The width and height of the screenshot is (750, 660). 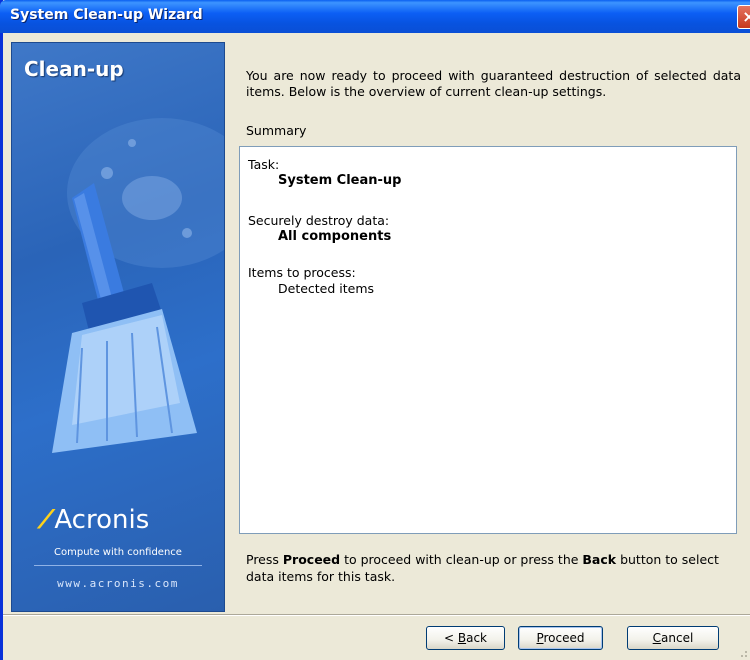 What do you see at coordinates (138, 285) in the screenshot?
I see `brush-illustration` at bounding box center [138, 285].